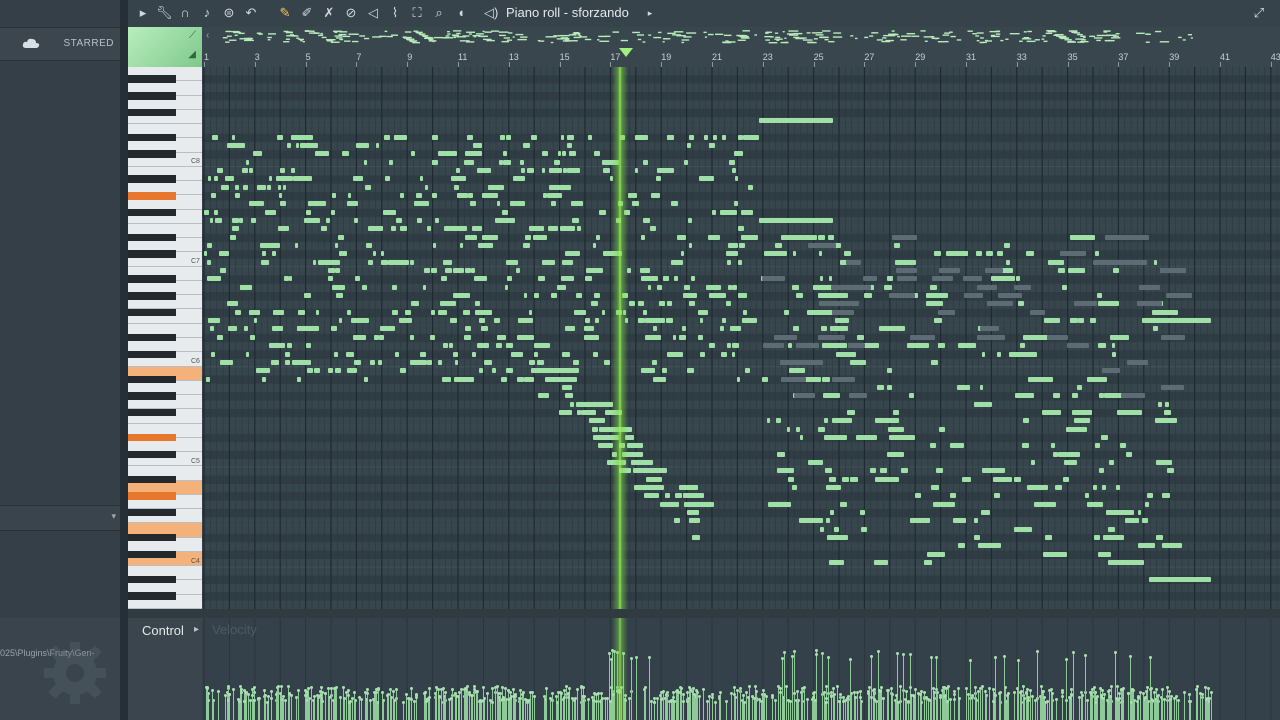 Image resolution: width=1280 pixels, height=720 pixels. Describe the element at coordinates (152, 554) in the screenshot. I see `piano-key-cs4` at that location.